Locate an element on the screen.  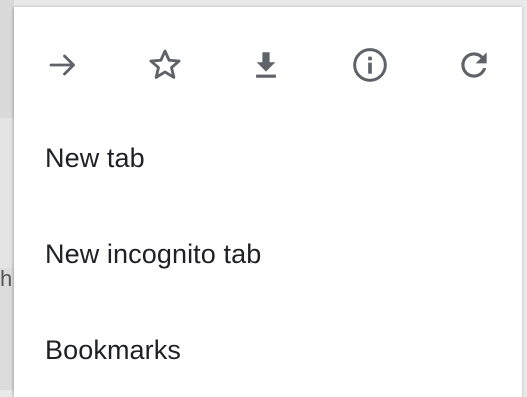
menu-item-label: New tab is located at coordinates (95, 157).